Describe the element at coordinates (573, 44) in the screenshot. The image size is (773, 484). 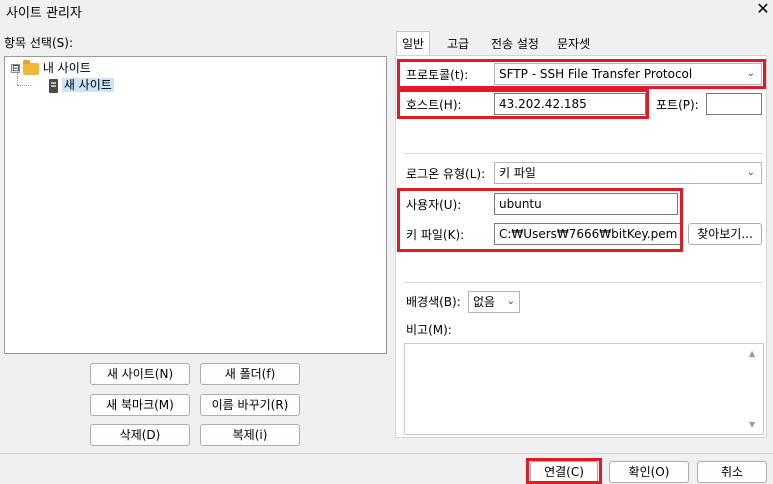
I see `tab-charset: 문자셋` at that location.